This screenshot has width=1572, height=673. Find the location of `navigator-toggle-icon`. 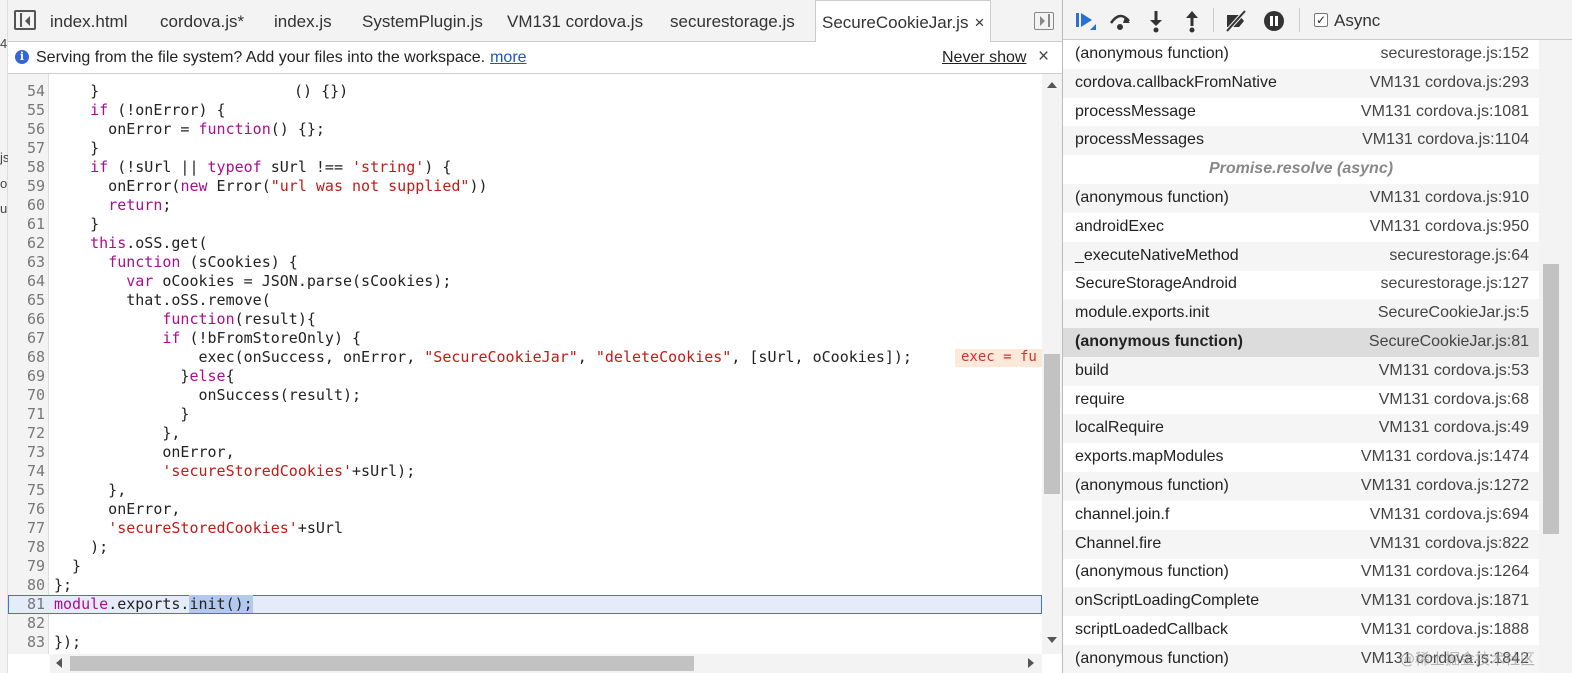

navigator-toggle-icon is located at coordinates (25, 20).